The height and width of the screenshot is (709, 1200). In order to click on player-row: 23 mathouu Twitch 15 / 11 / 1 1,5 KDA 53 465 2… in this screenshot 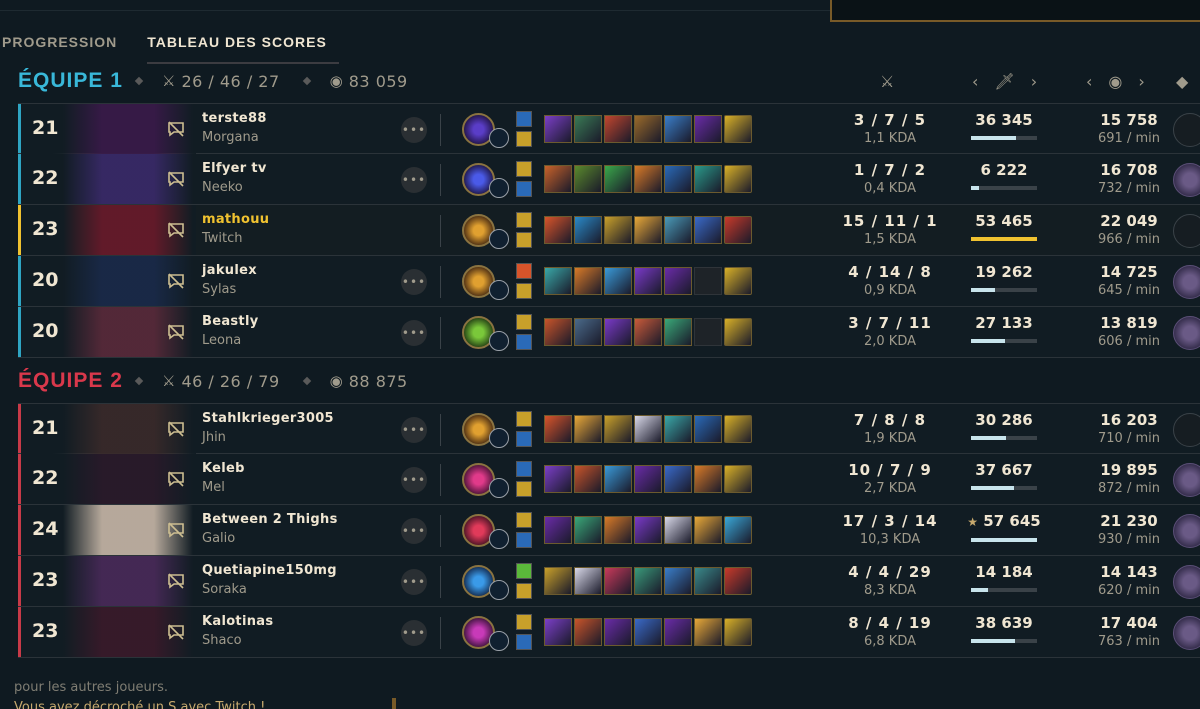, I will do `click(609, 230)`.